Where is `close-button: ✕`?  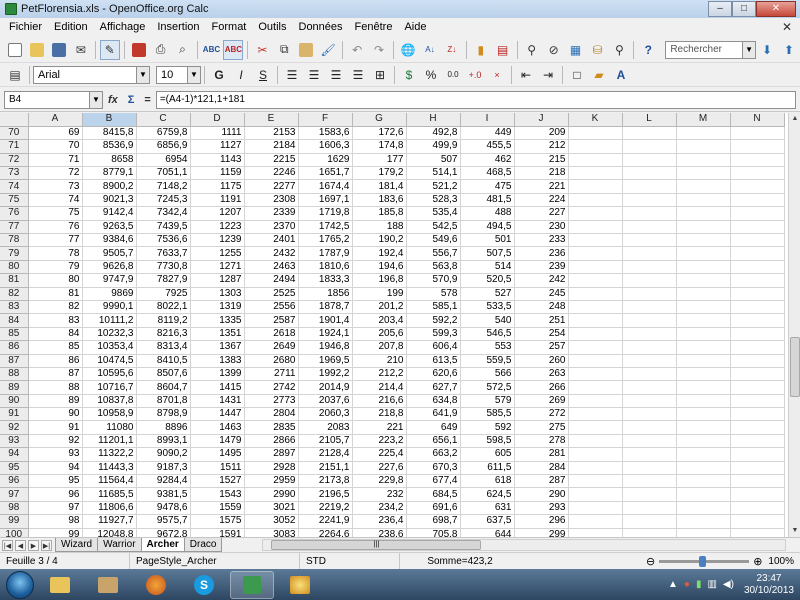
close-button: ✕ is located at coordinates (776, 9).